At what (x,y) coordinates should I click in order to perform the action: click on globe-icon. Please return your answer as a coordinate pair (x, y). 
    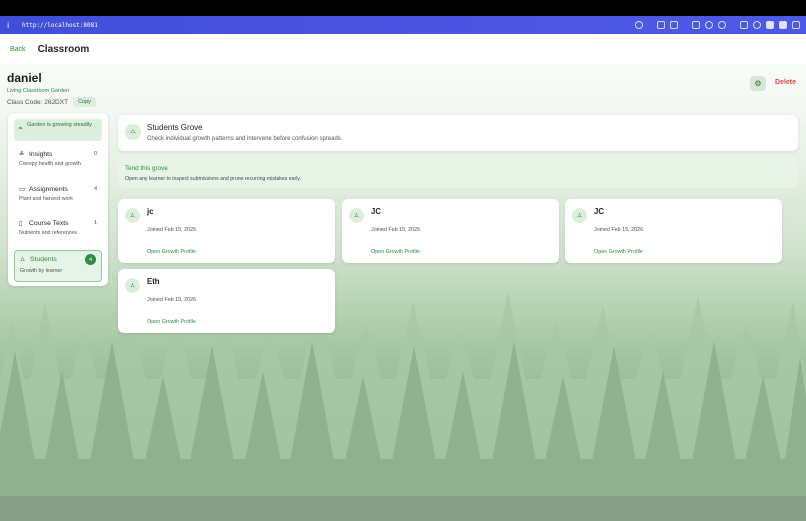
    Looking at the image, I should click on (709, 25).